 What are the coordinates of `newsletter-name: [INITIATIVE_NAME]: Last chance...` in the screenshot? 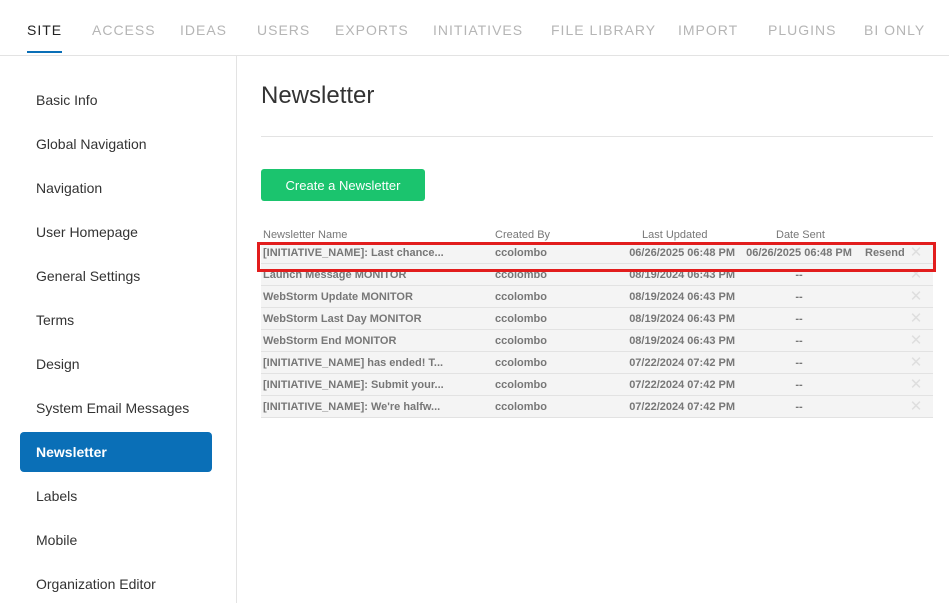 It's located at (375, 253).